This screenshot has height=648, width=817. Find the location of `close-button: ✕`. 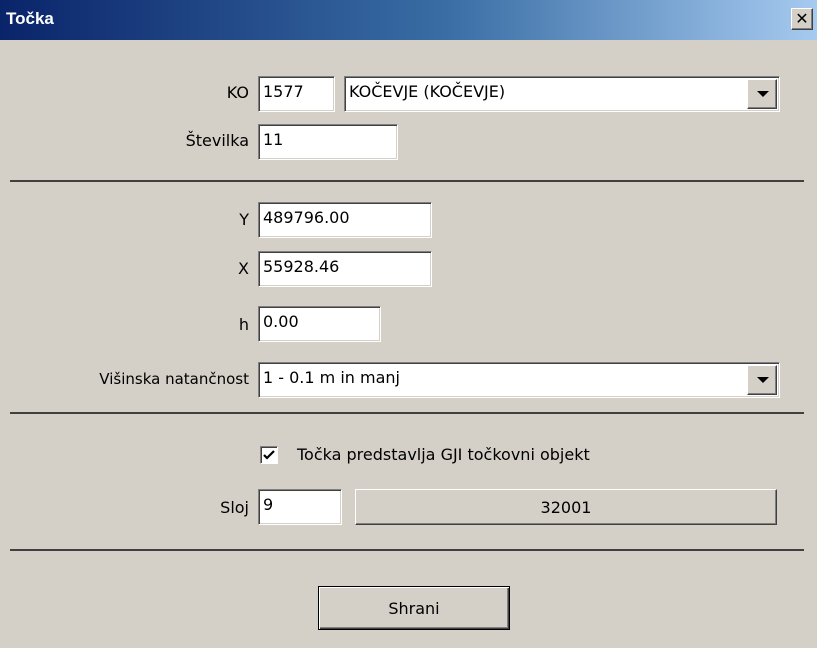

close-button: ✕ is located at coordinates (802, 19).